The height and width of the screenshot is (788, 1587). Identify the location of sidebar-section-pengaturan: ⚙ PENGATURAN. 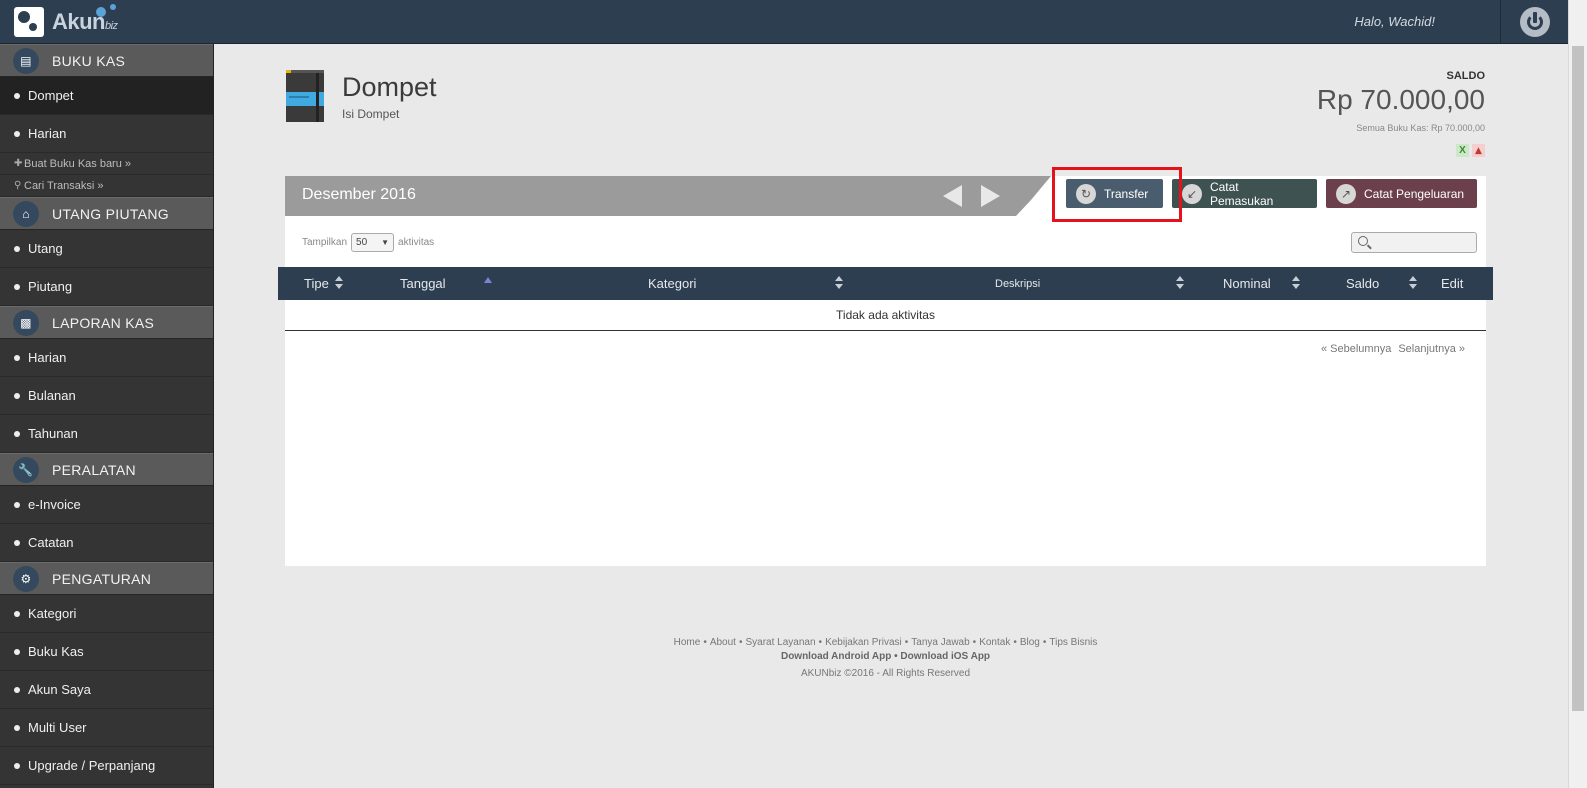
(106, 578).